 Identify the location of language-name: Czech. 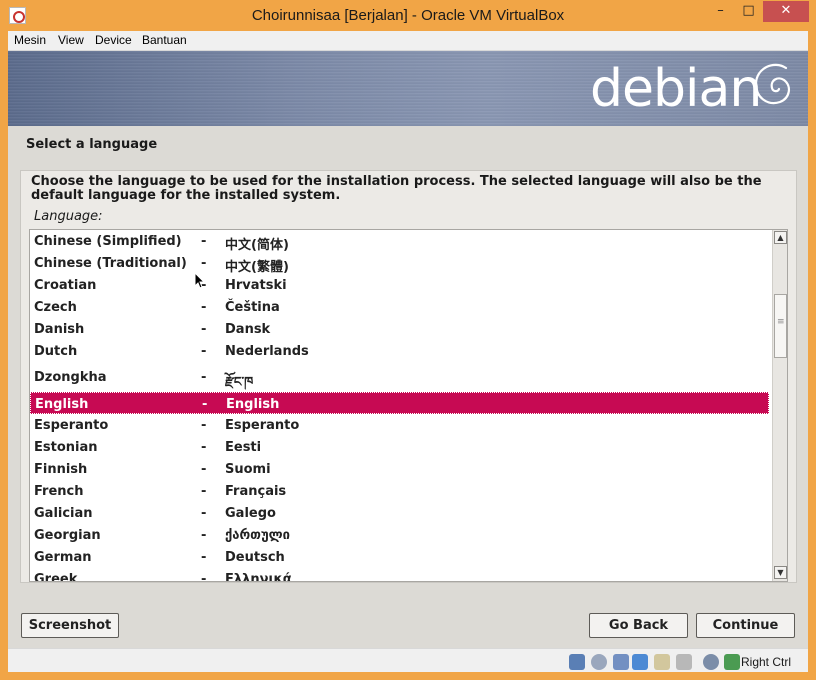
(55, 307).